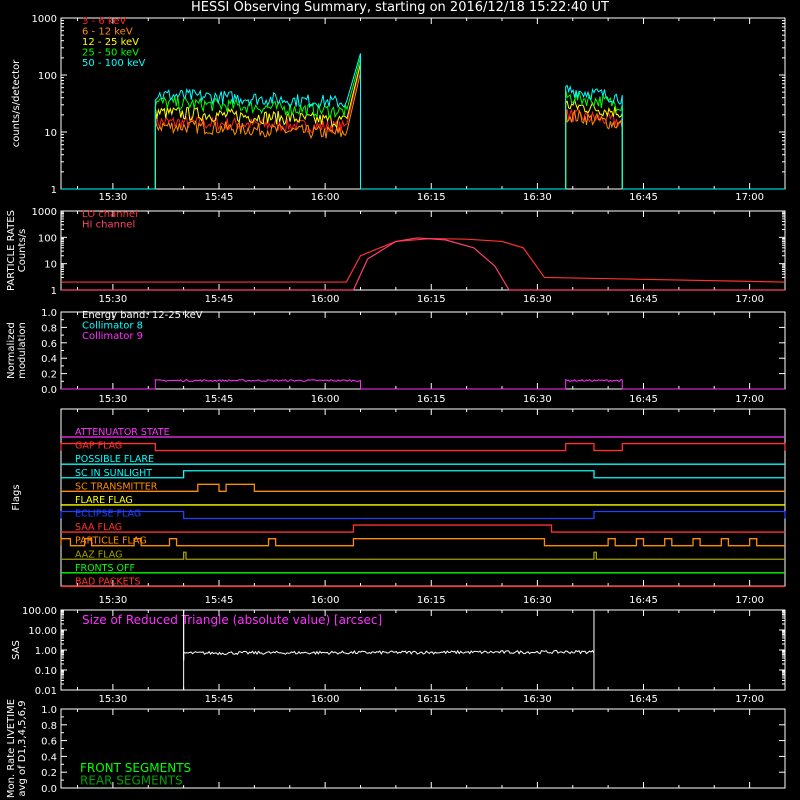 The width and height of the screenshot is (800, 800). What do you see at coordinates (643, 399) in the screenshot?
I see `modulation-time-tick-label: 16:45` at bounding box center [643, 399].